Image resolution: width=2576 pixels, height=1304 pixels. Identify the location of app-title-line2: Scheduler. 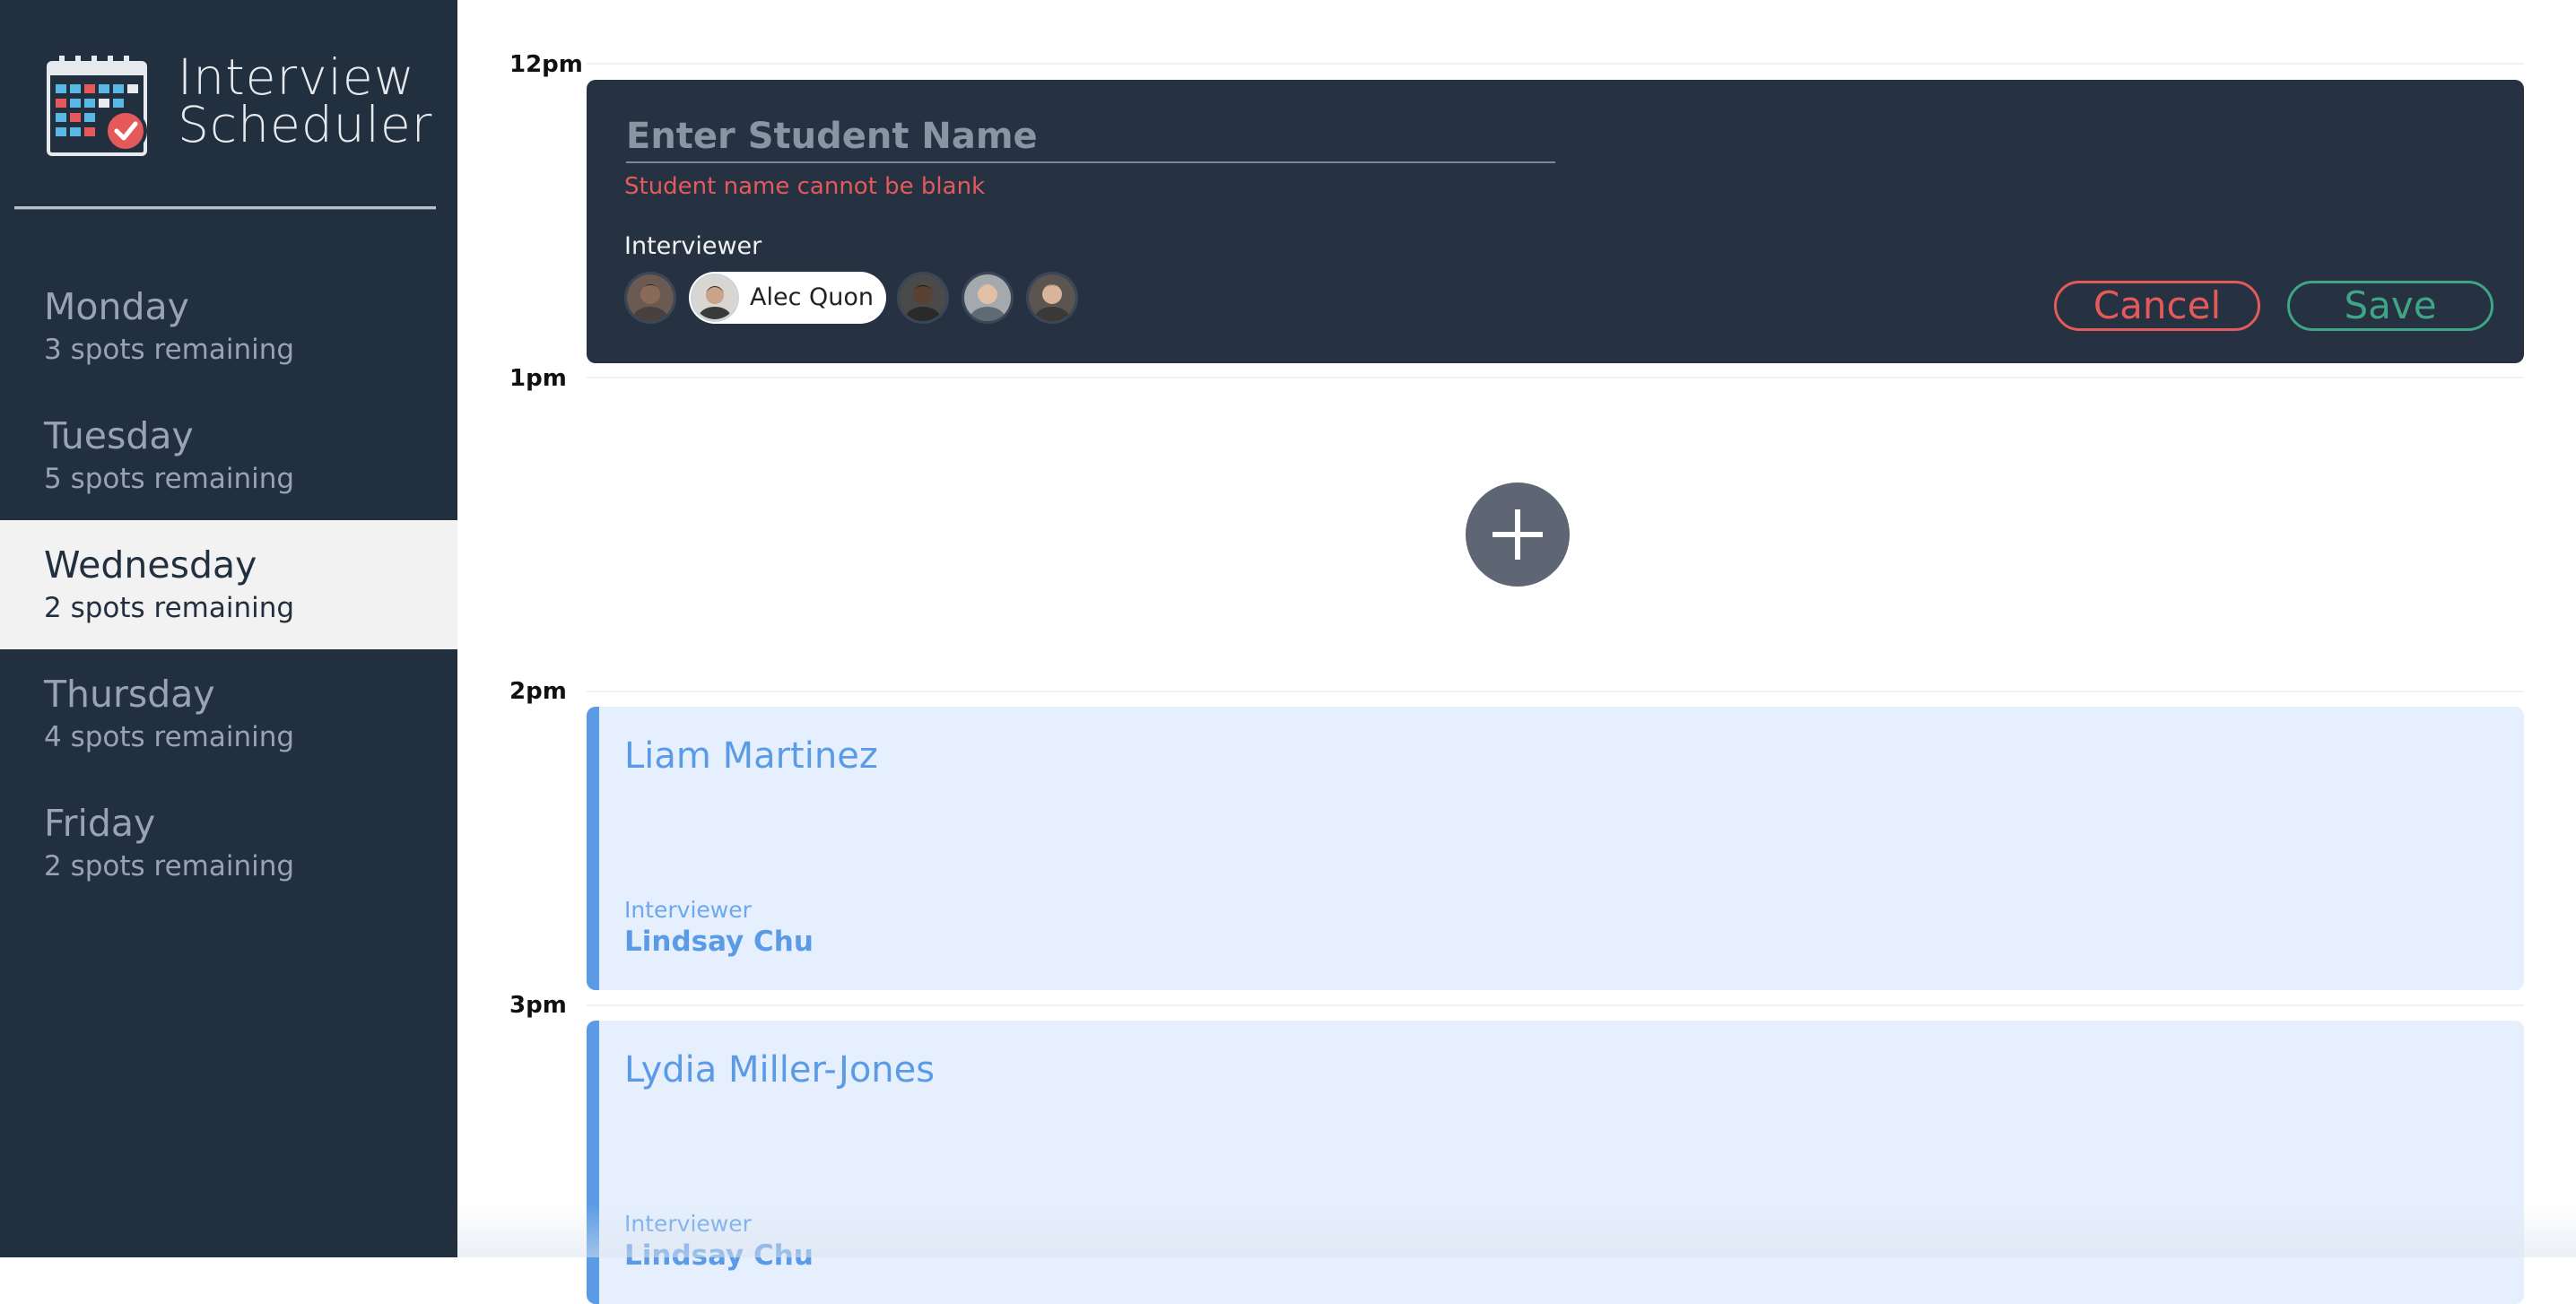
(305, 124).